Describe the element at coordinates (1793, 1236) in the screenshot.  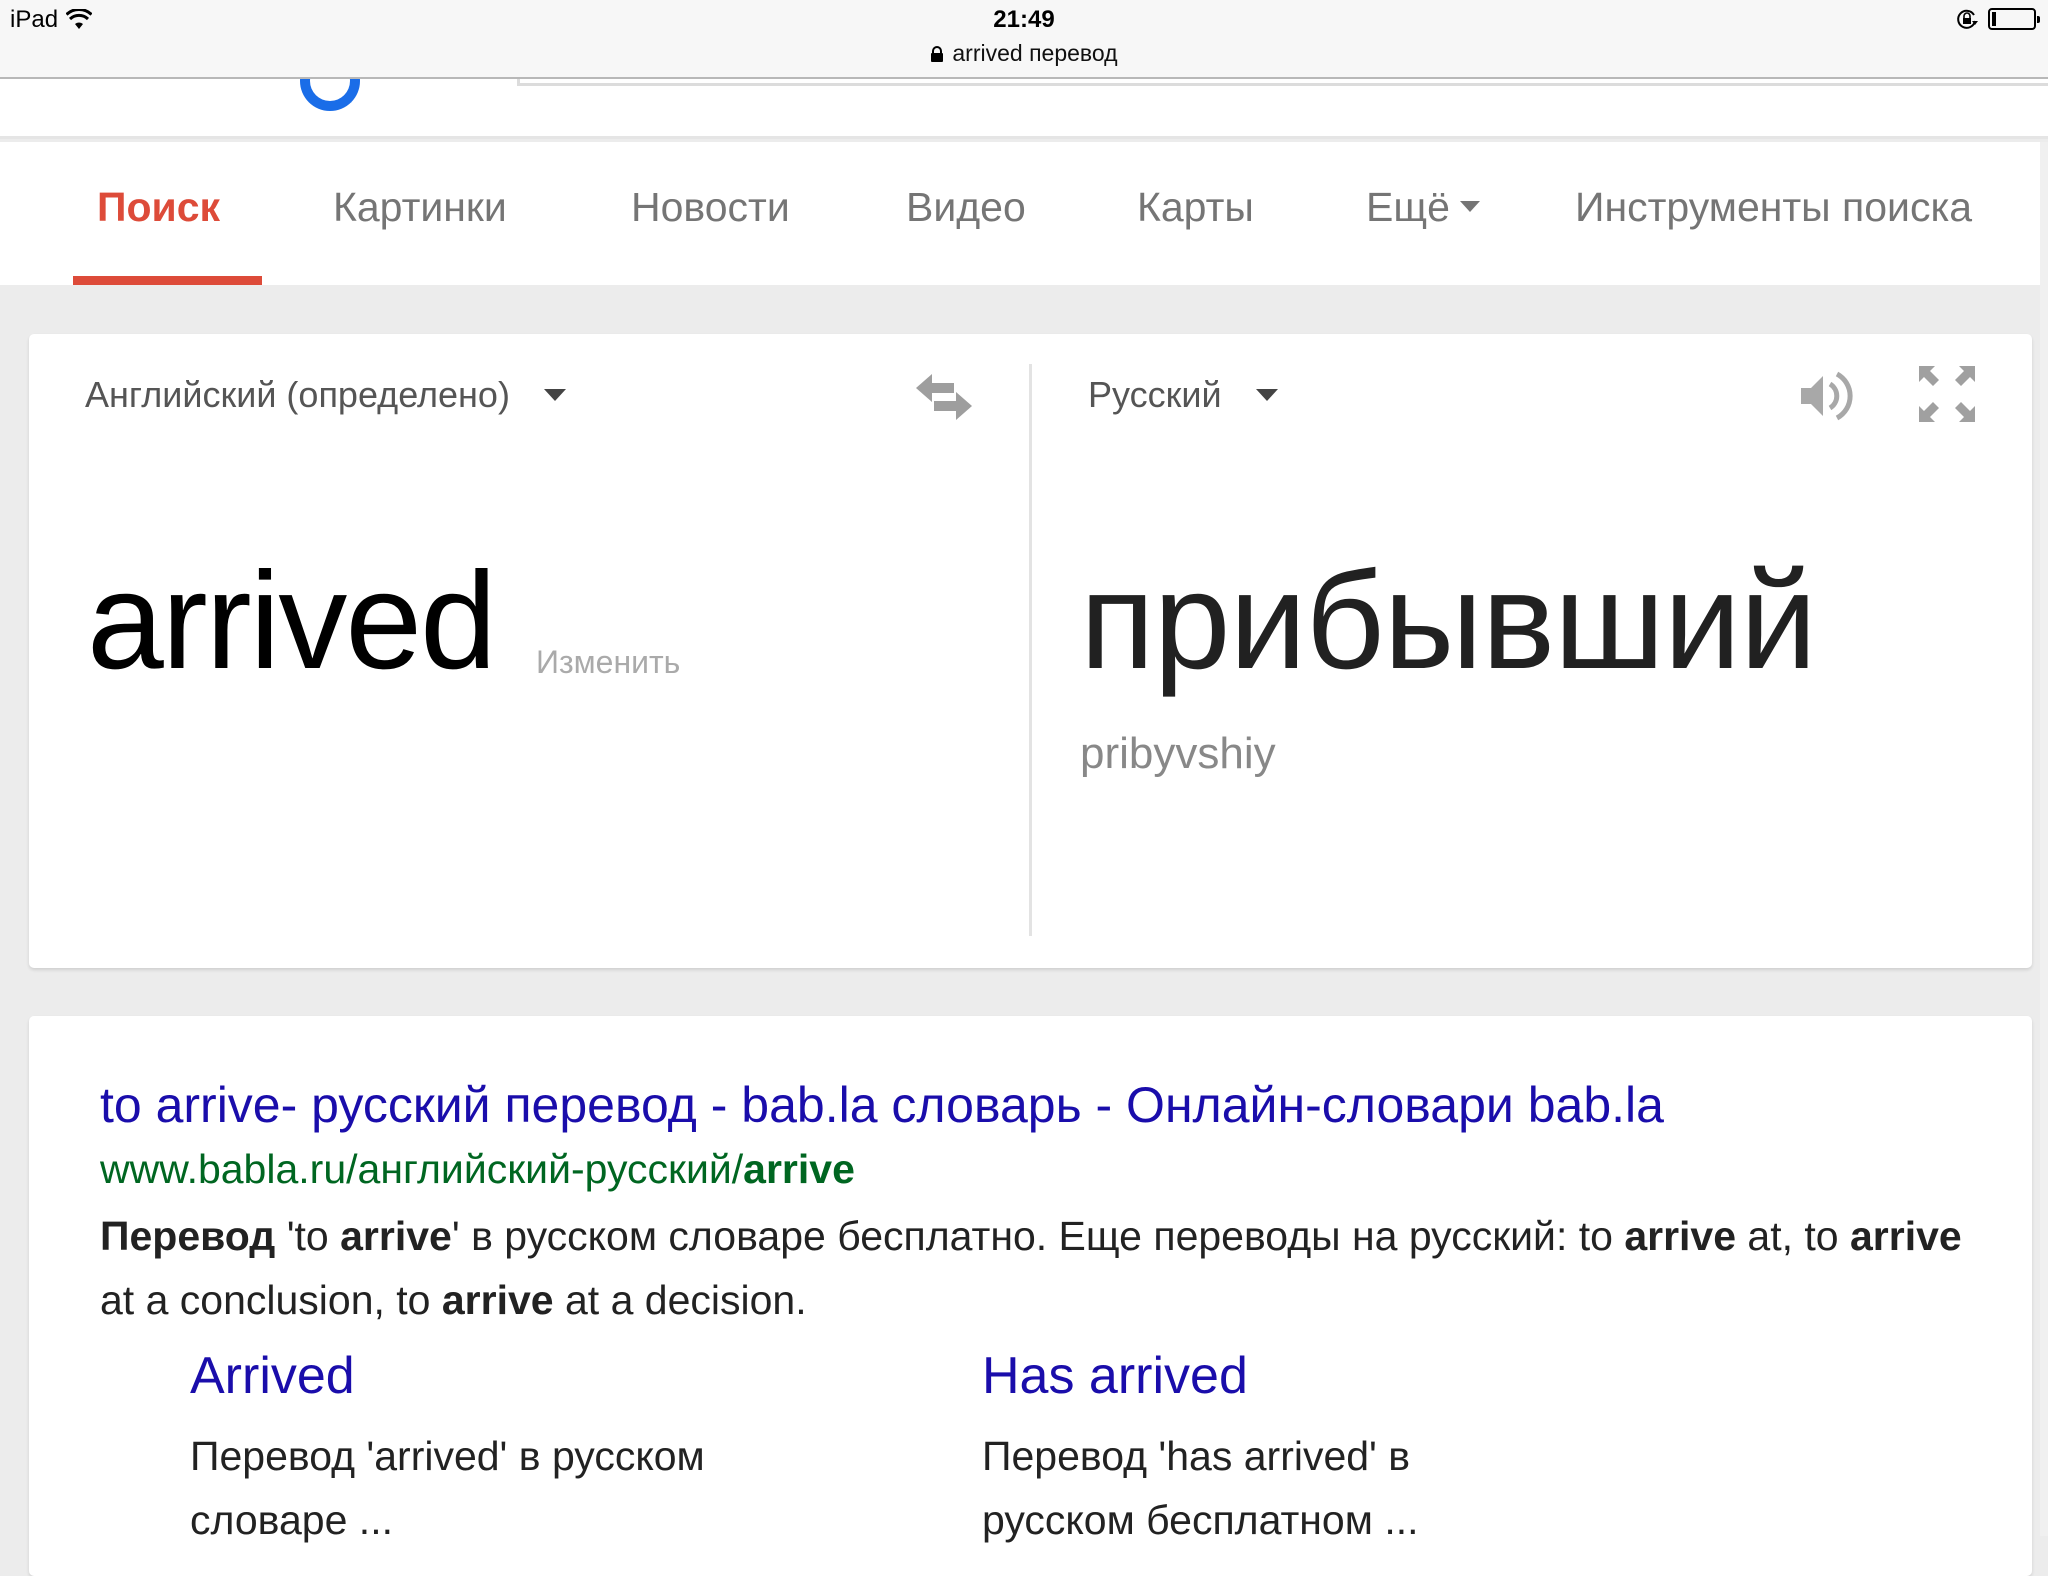
I see `snippet-text: at, to` at that location.